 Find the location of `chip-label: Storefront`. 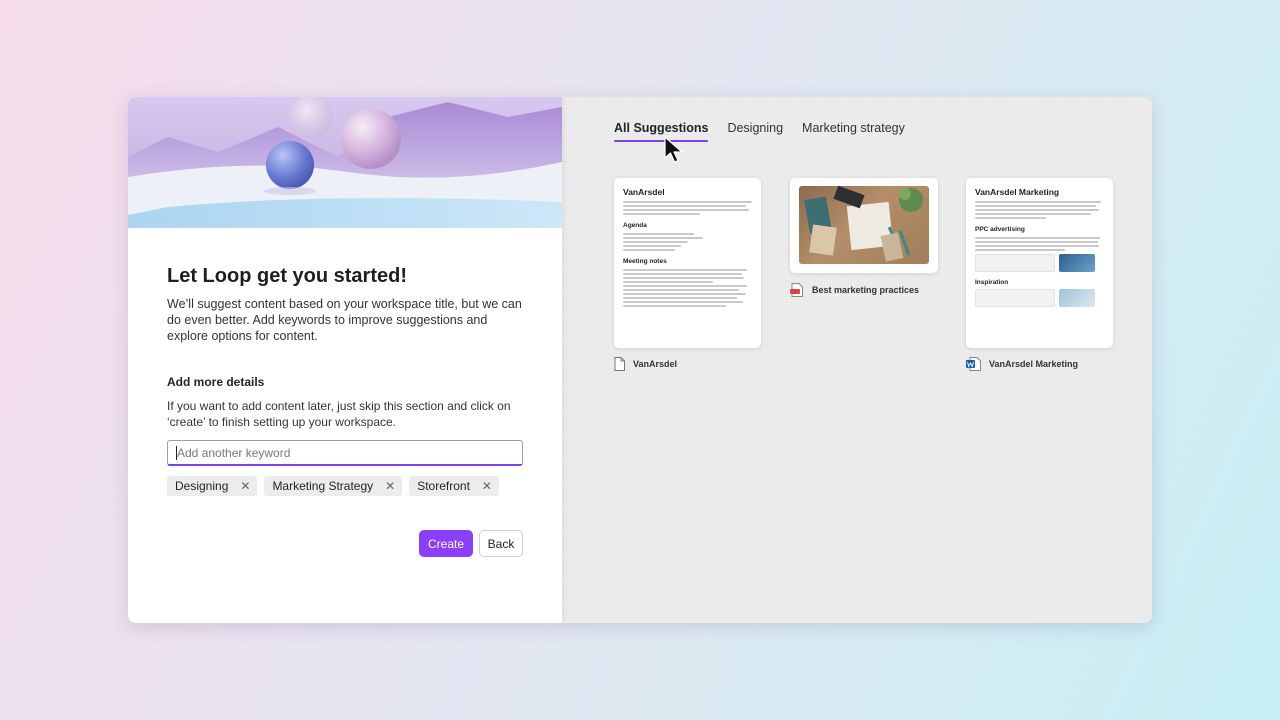

chip-label: Storefront is located at coordinates (443, 486).